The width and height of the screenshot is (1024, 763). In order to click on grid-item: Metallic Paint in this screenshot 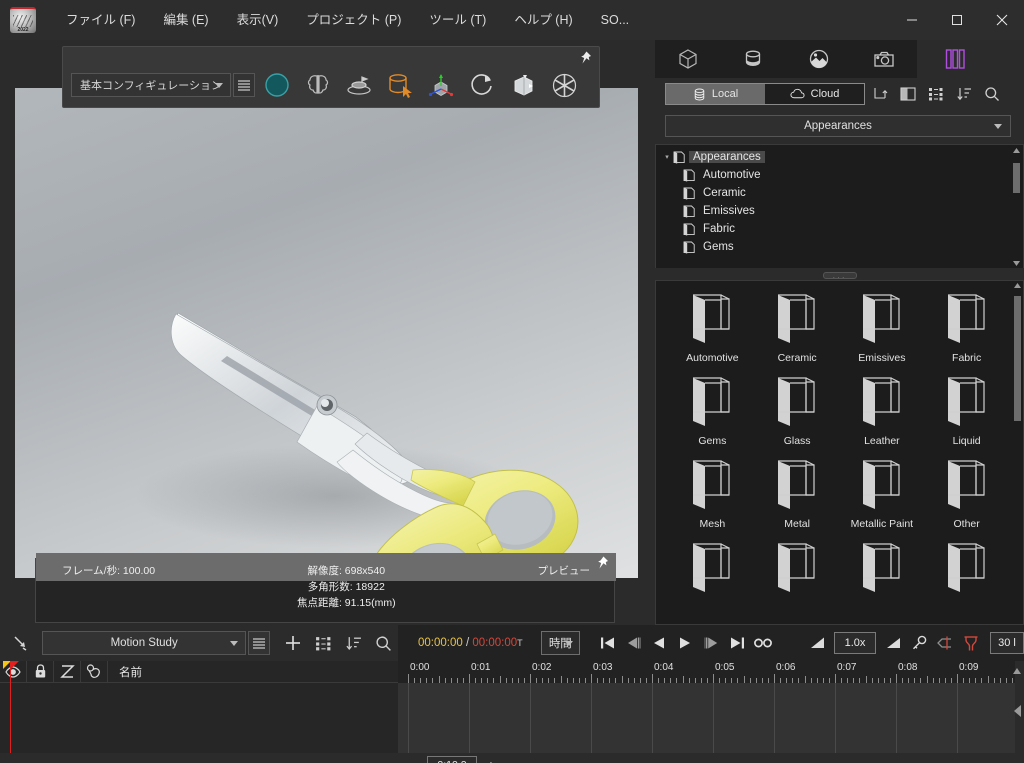, I will do `click(882, 493)`.